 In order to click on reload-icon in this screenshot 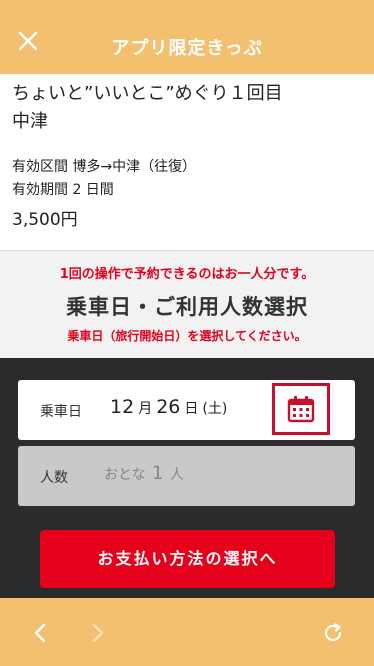, I will do `click(333, 633)`.